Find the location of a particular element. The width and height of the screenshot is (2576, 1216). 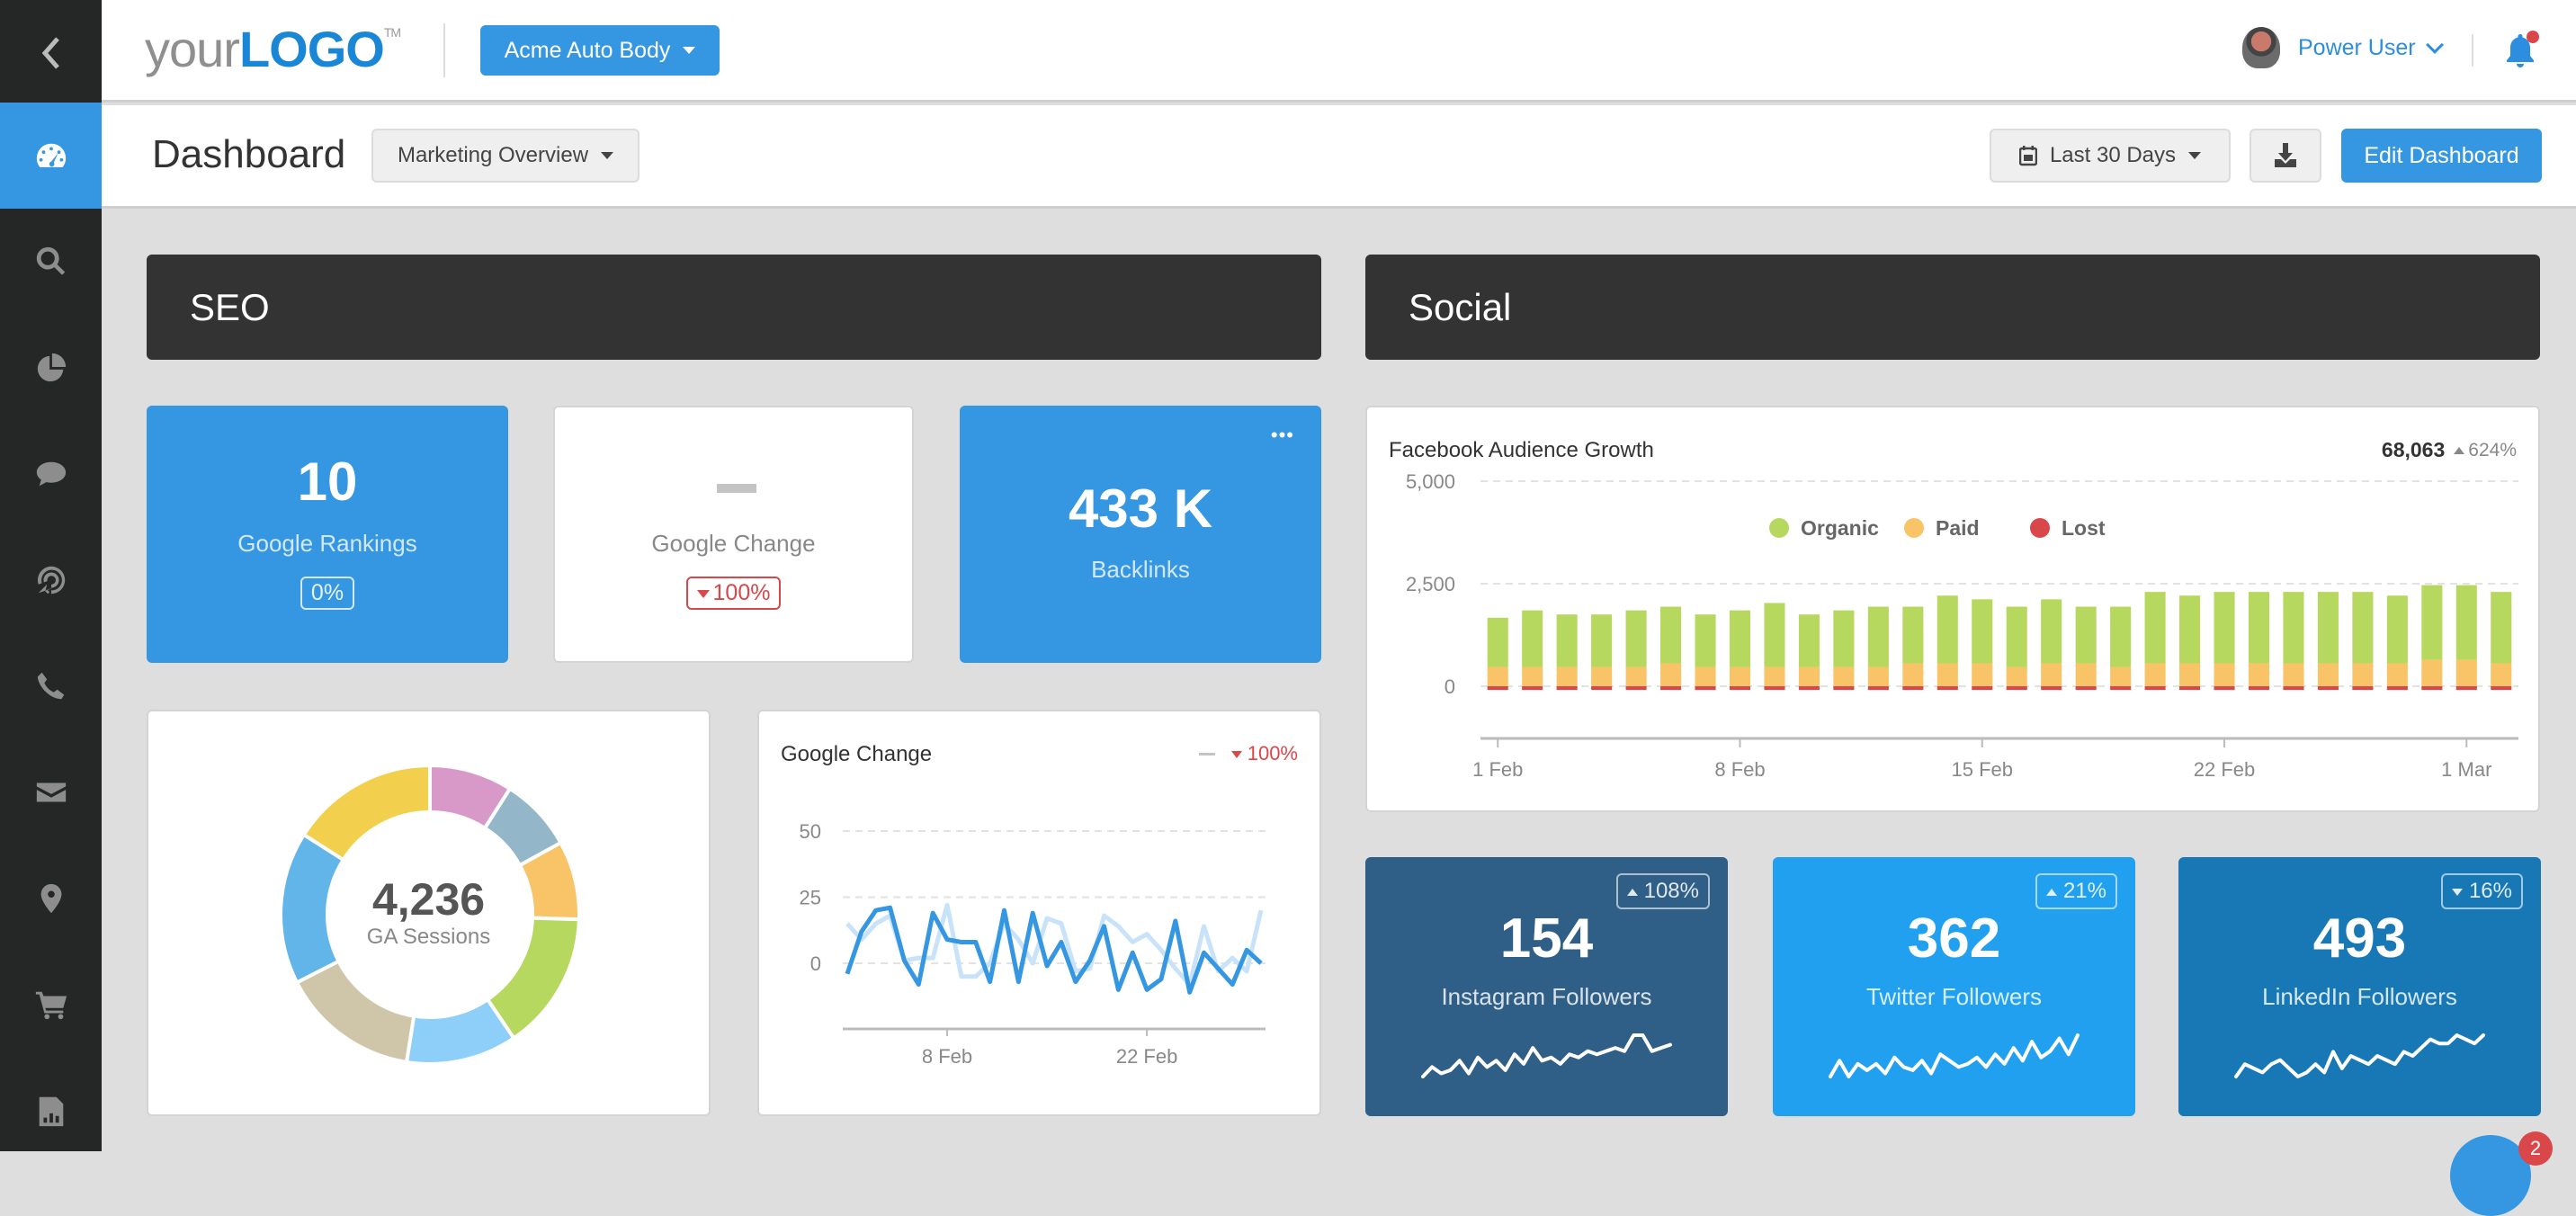

kpi-twitter-followers: 21% 362 Twitter Followers is located at coordinates (1954, 987).